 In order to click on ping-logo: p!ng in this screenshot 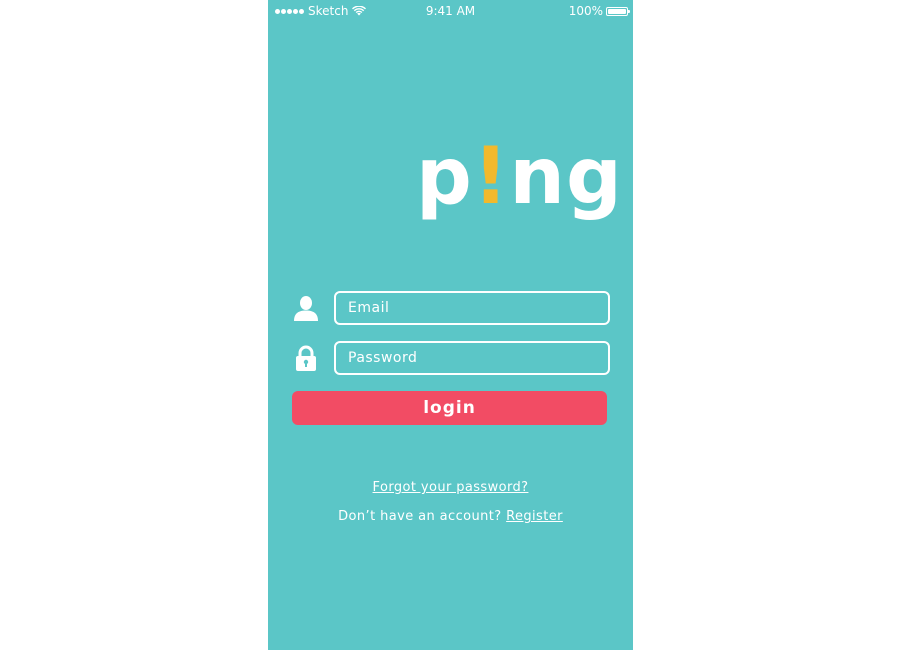, I will do `click(519, 177)`.